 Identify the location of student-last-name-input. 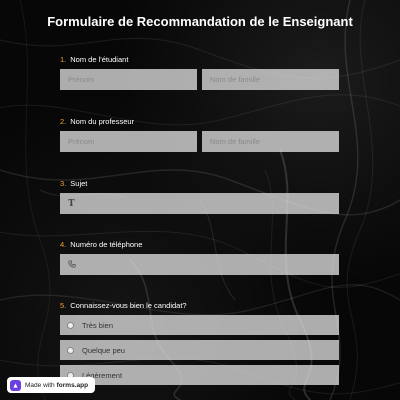
(270, 79).